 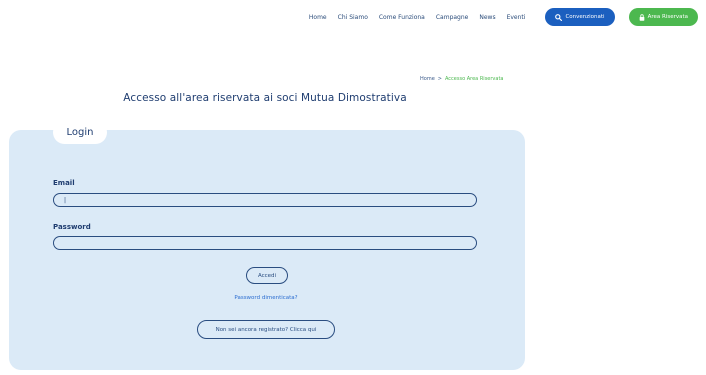 I want to click on forgot-password-link: Password dimenticata?, so click(x=266, y=298).